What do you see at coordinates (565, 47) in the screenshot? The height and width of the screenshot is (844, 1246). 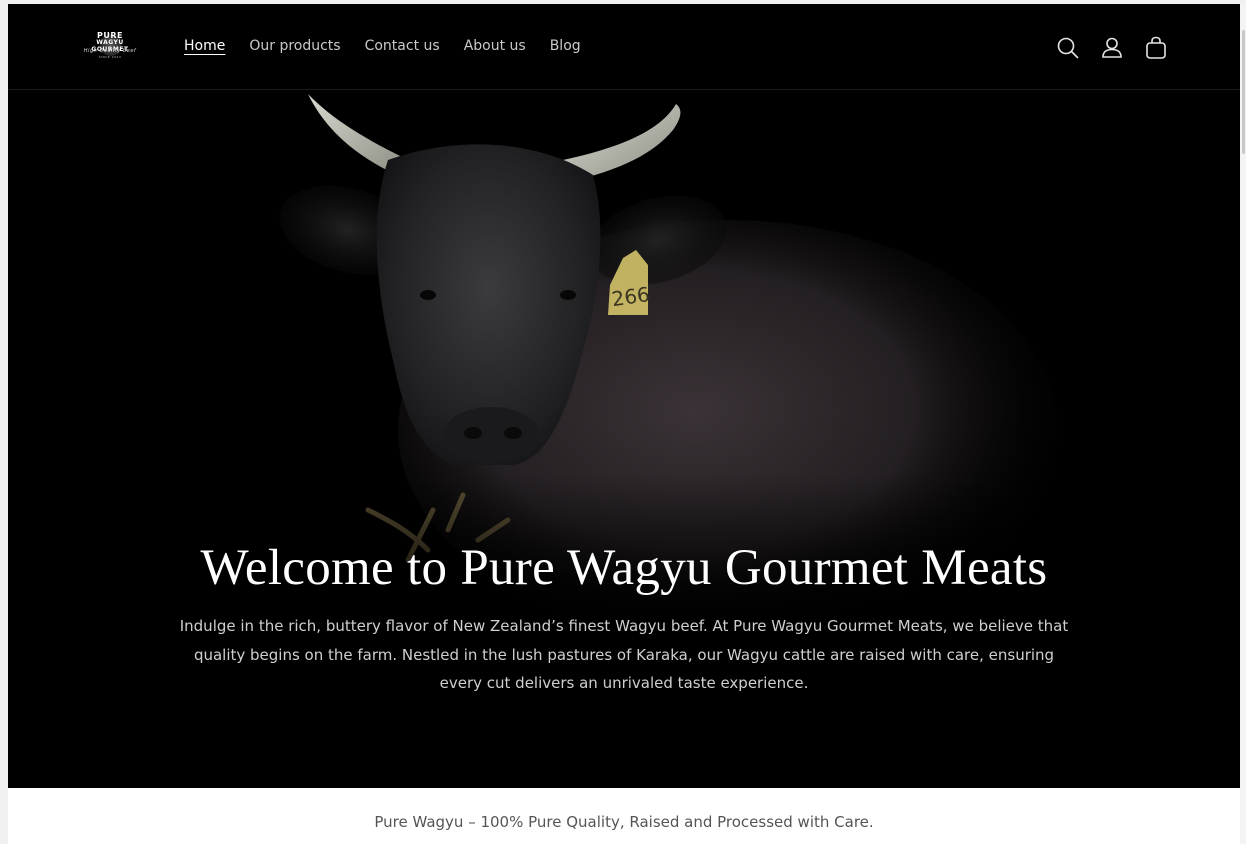 I see `nav-blog: Blog` at bounding box center [565, 47].